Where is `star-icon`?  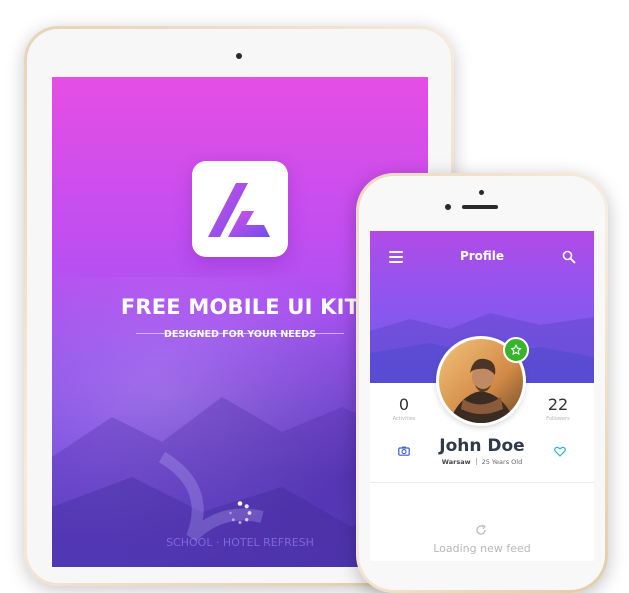 star-icon is located at coordinates (516, 349).